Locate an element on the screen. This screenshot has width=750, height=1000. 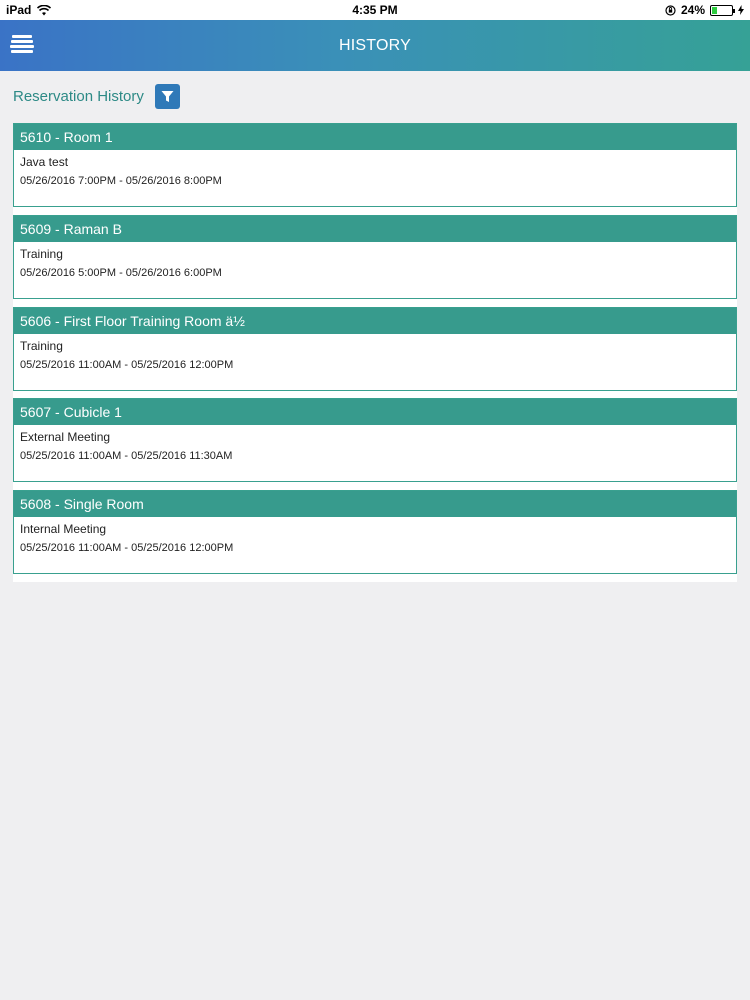
reservation-time: 05/25/2016 11:00AM - 05/25/2016 11:30AM is located at coordinates (126, 456).